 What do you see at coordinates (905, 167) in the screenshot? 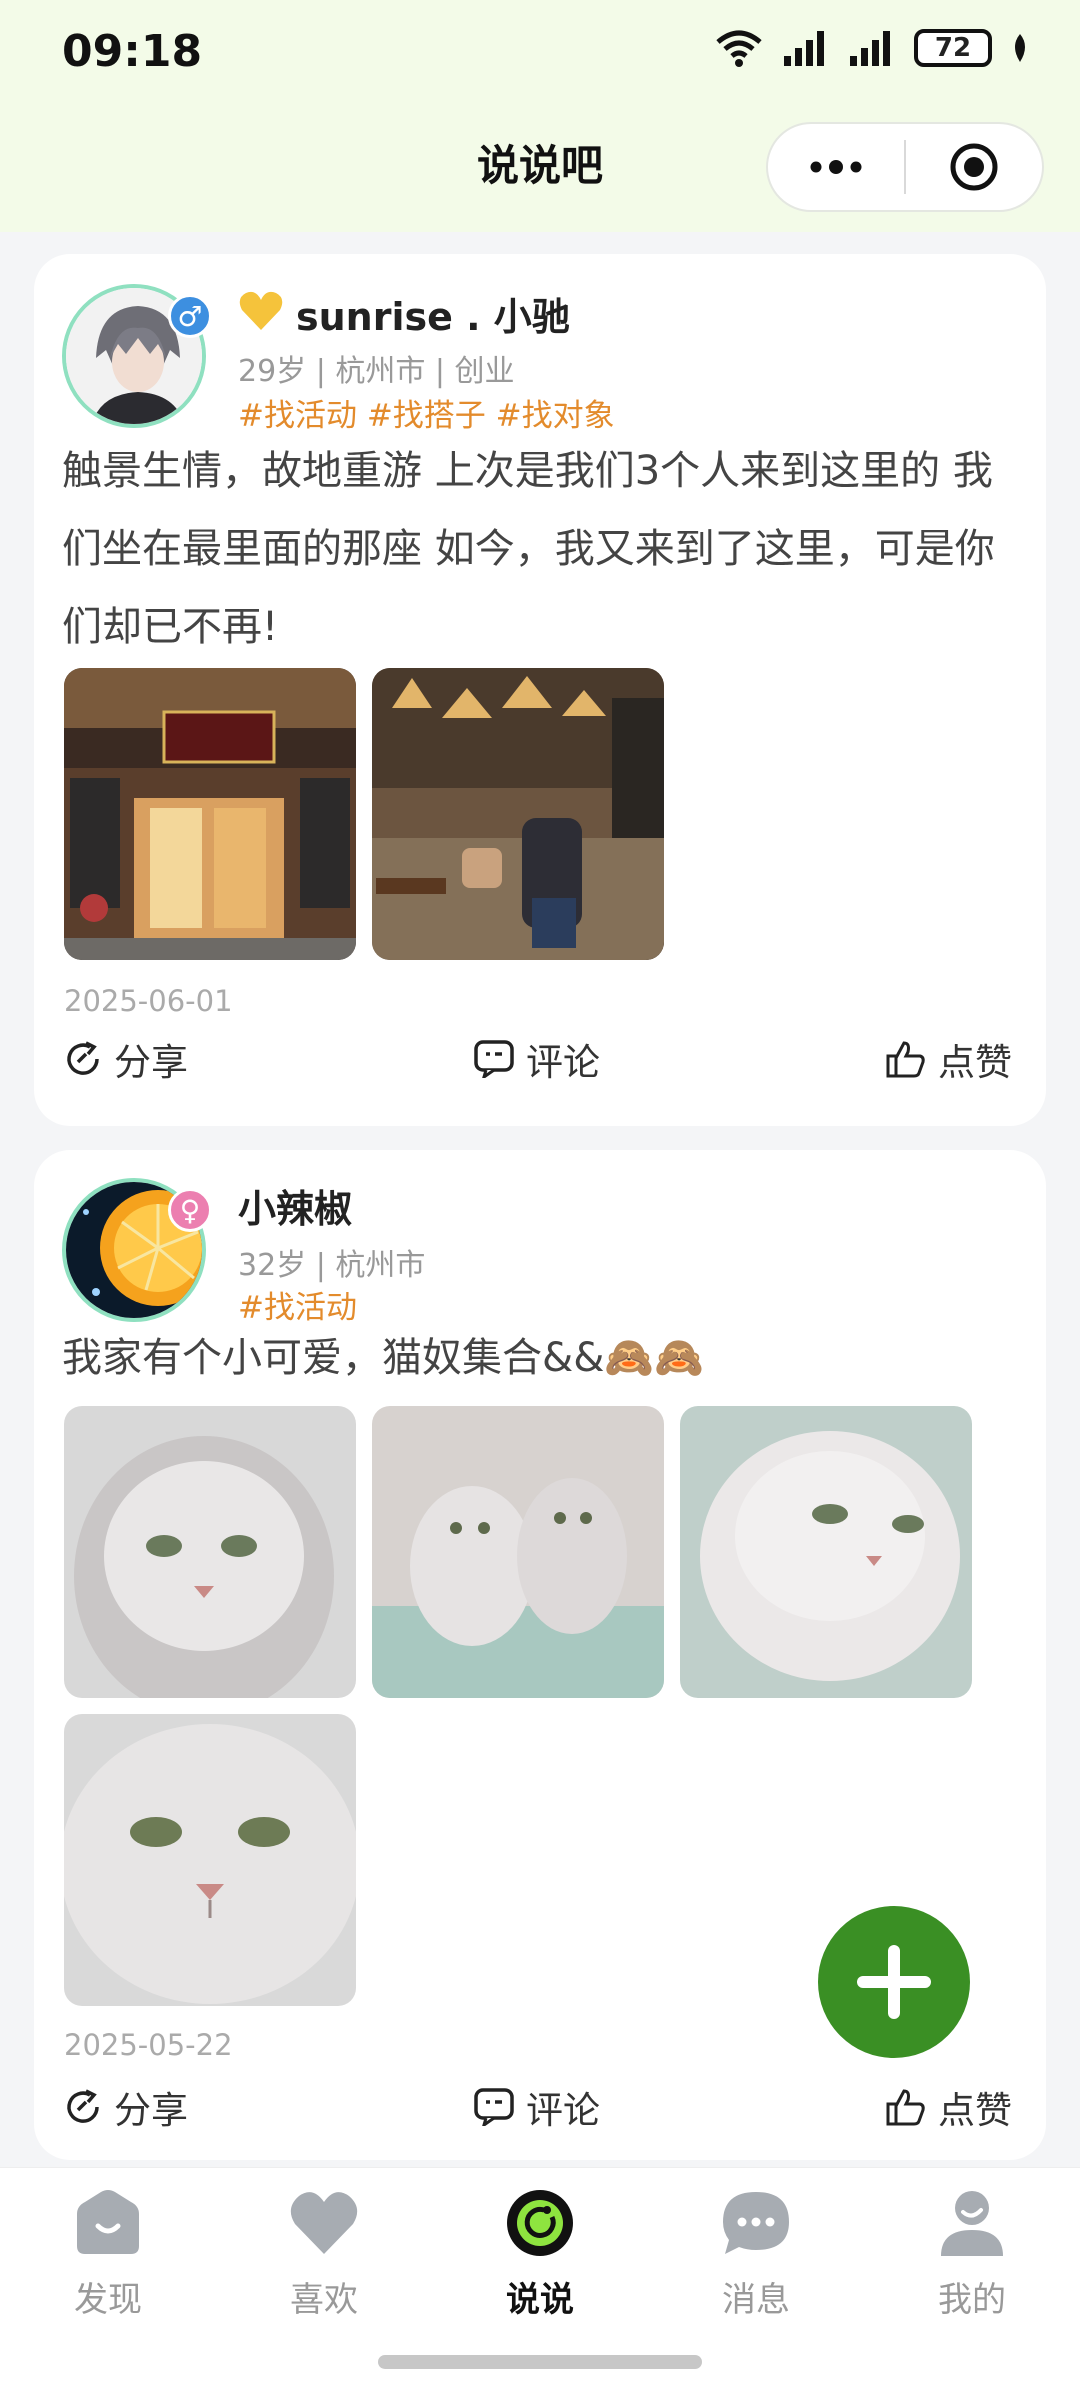
I see `mini-program-capsule` at bounding box center [905, 167].